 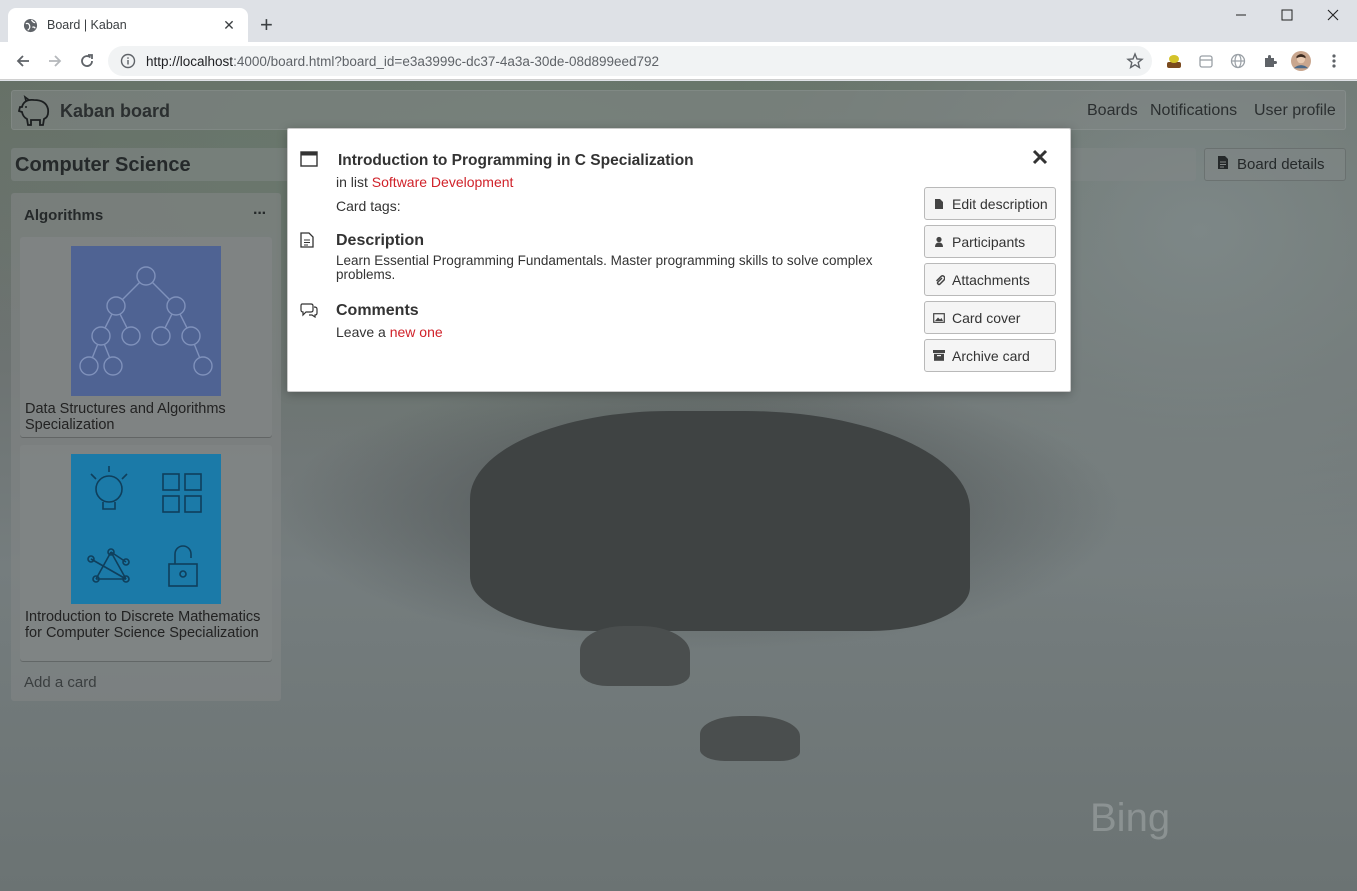 What do you see at coordinates (990, 279) in the screenshot?
I see `attachments-button: Attachments` at bounding box center [990, 279].